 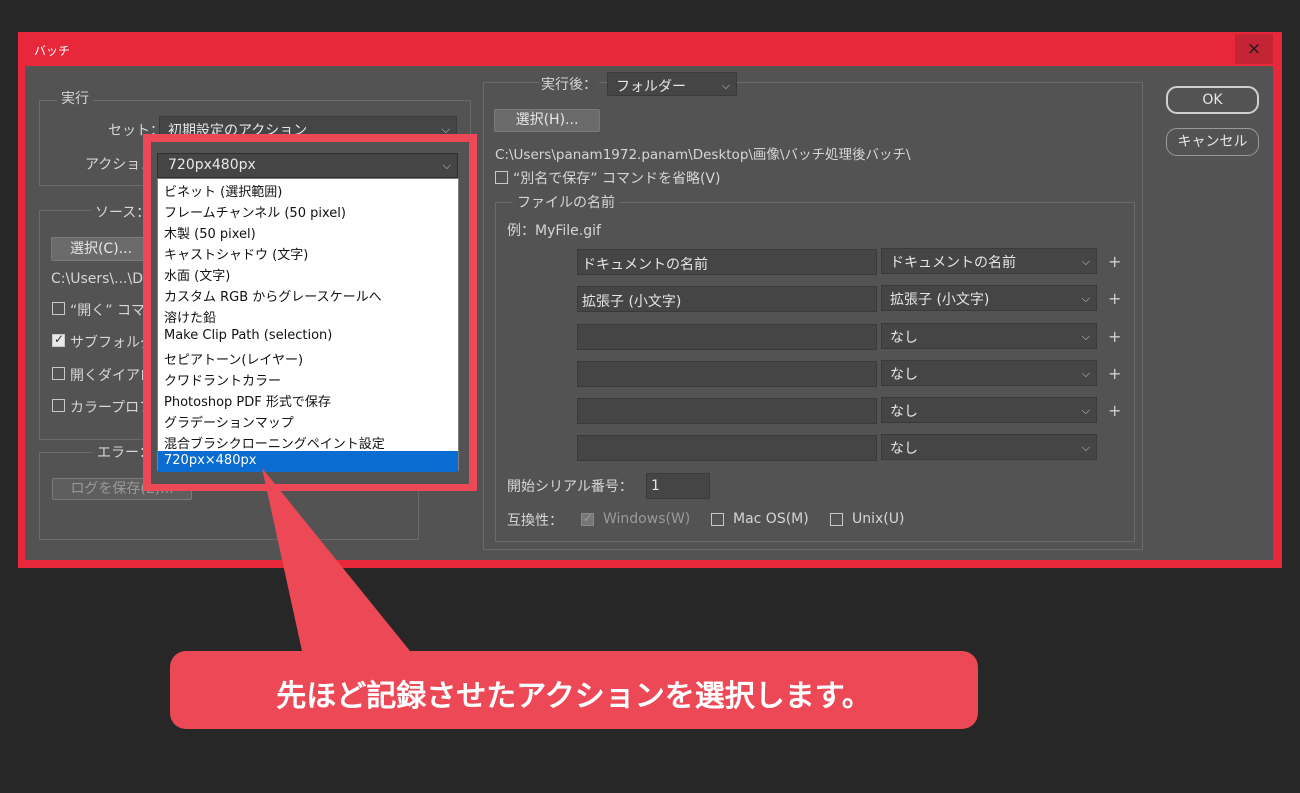 What do you see at coordinates (878, 519) in the screenshot?
I see `compat-unix-label: Unix(U)` at bounding box center [878, 519].